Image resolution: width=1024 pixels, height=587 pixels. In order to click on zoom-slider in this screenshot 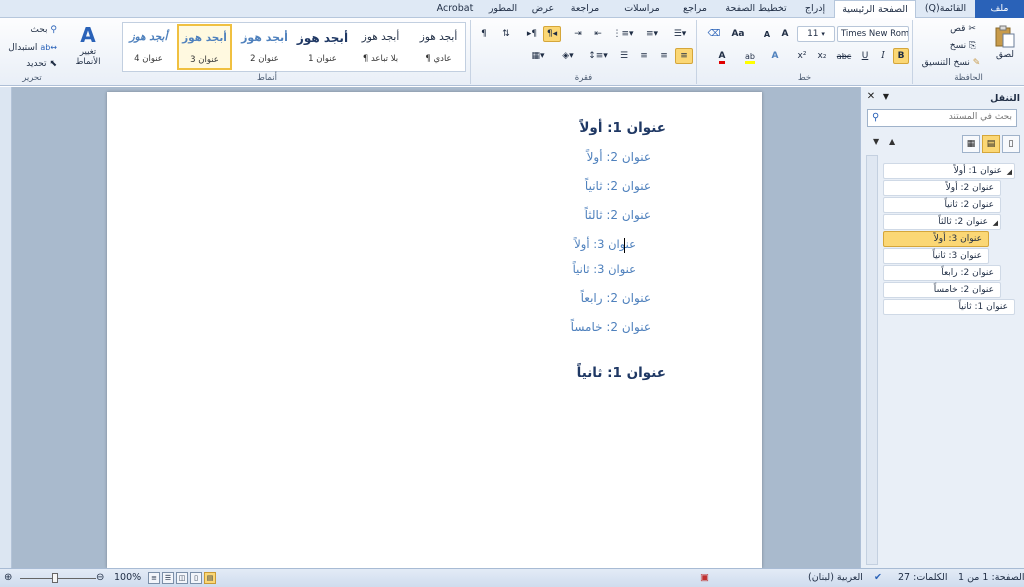, I will do `click(58, 578)`.